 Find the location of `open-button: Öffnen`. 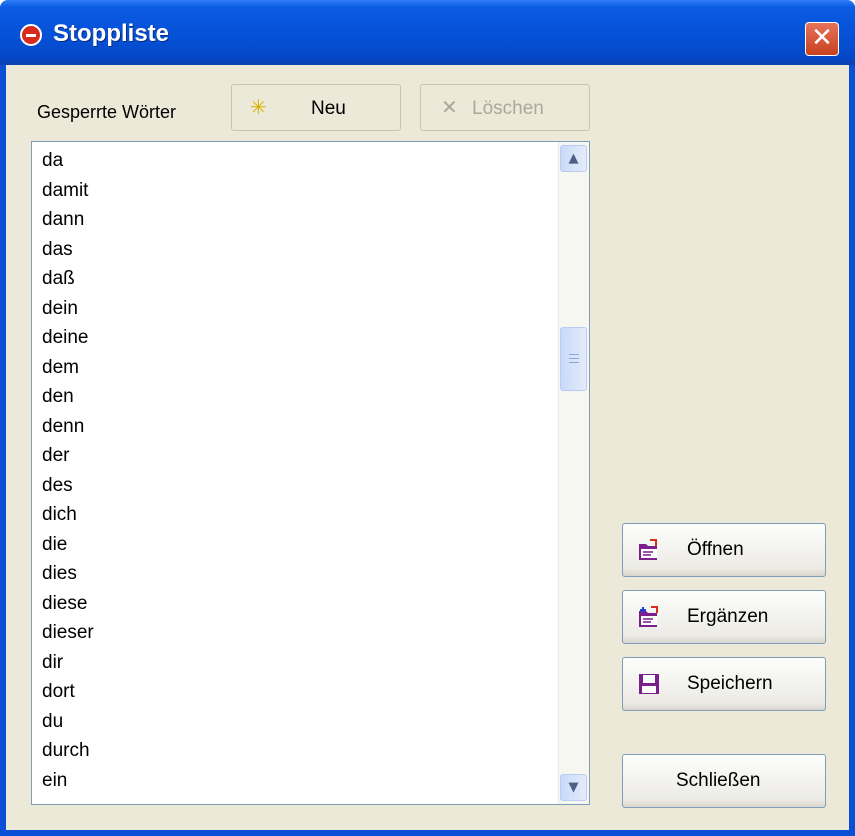

open-button: Öffnen is located at coordinates (724, 550).